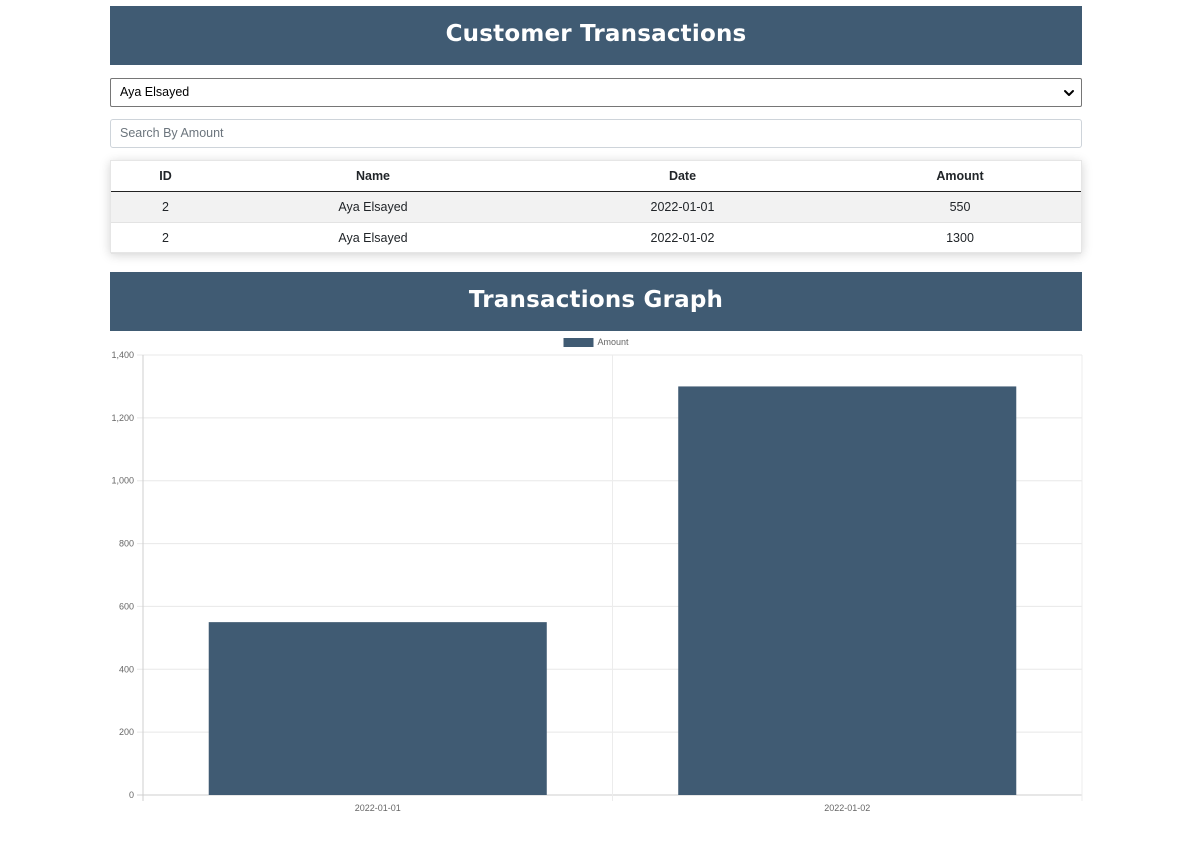 Image resolution: width=1196 pixels, height=860 pixels. I want to click on search-amount-input: Search By Amount, so click(596, 133).